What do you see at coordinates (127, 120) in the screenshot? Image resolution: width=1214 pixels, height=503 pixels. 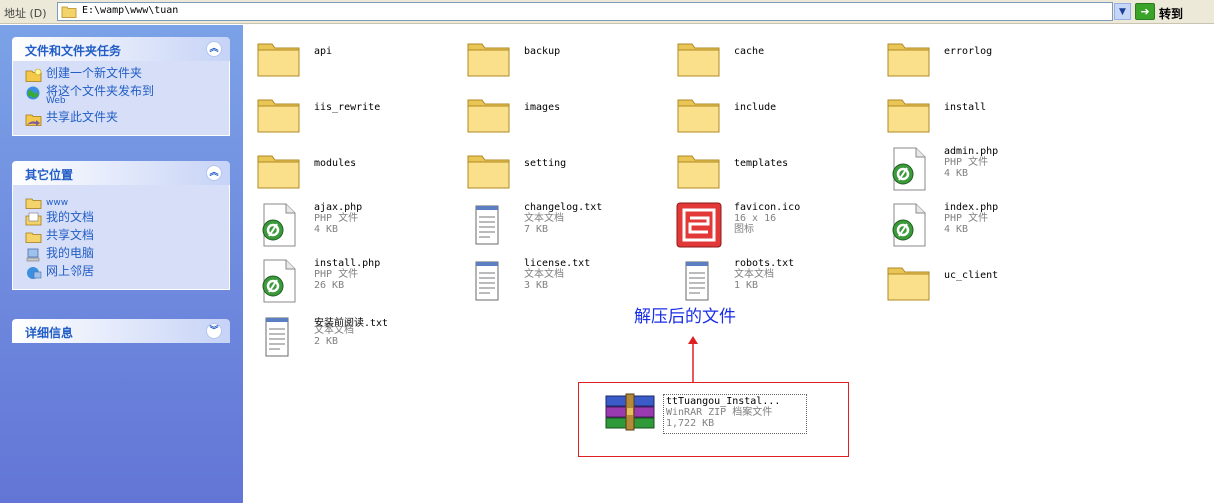 I see `task-share-folder: 共享此文件夹` at bounding box center [127, 120].